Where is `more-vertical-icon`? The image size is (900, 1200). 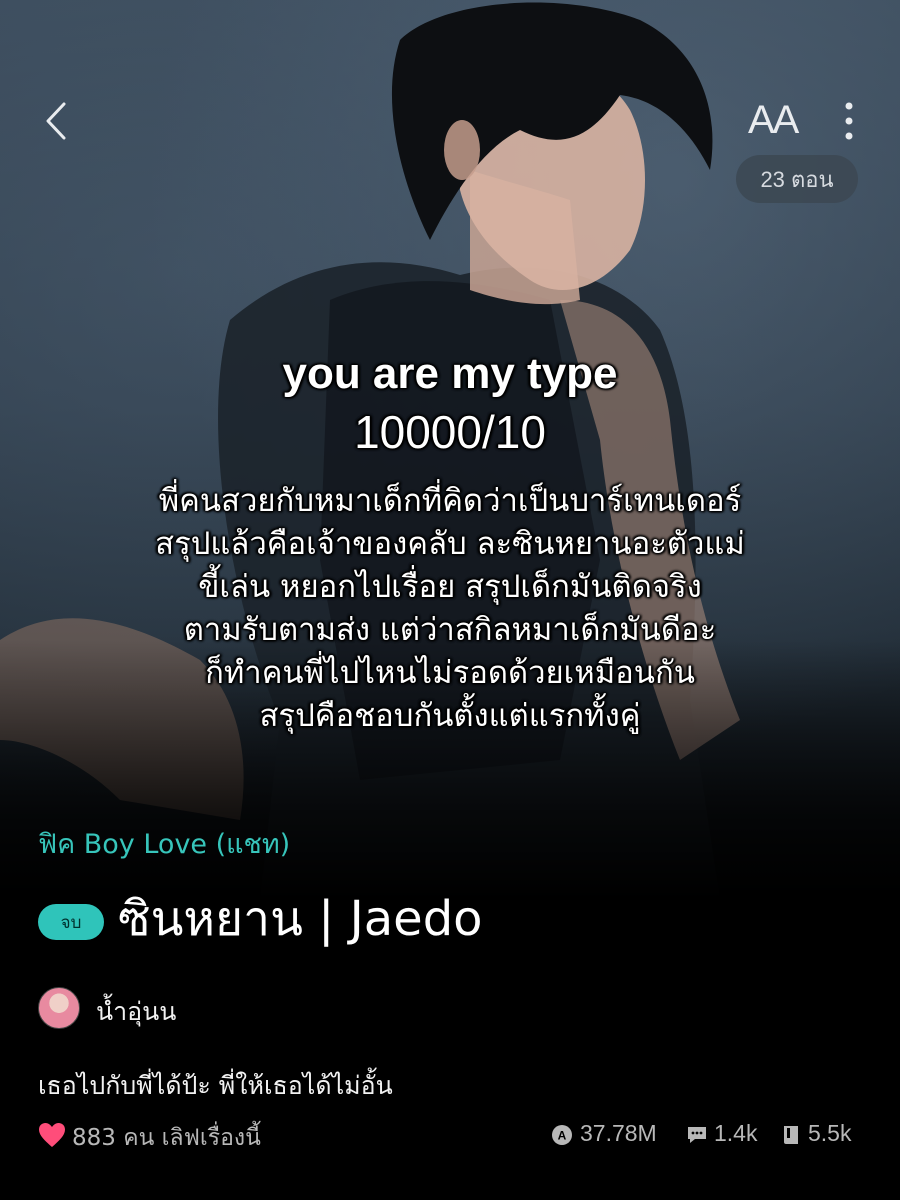
more-vertical-icon is located at coordinates (849, 121).